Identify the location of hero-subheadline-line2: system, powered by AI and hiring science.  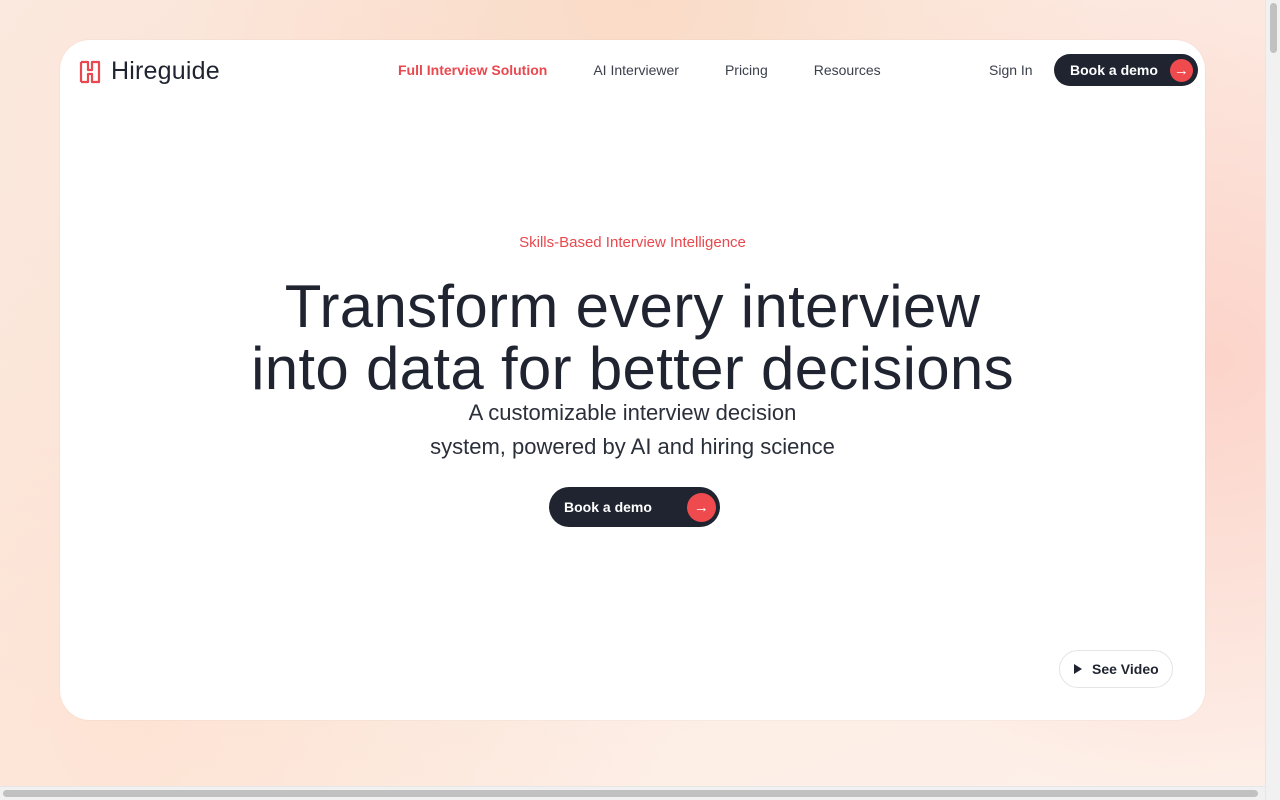
(632, 446).